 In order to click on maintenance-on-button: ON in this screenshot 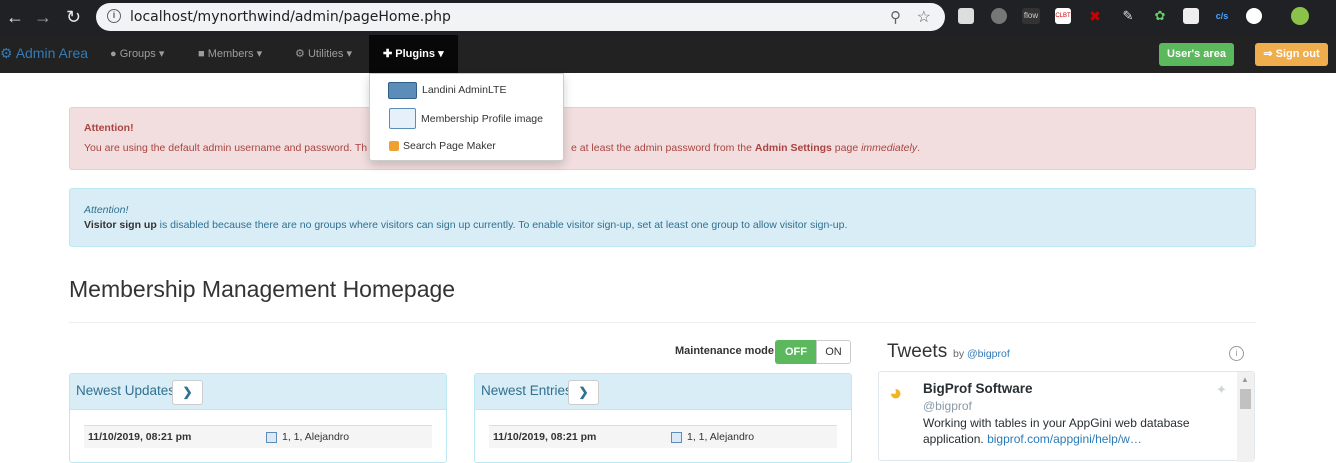, I will do `click(833, 352)`.